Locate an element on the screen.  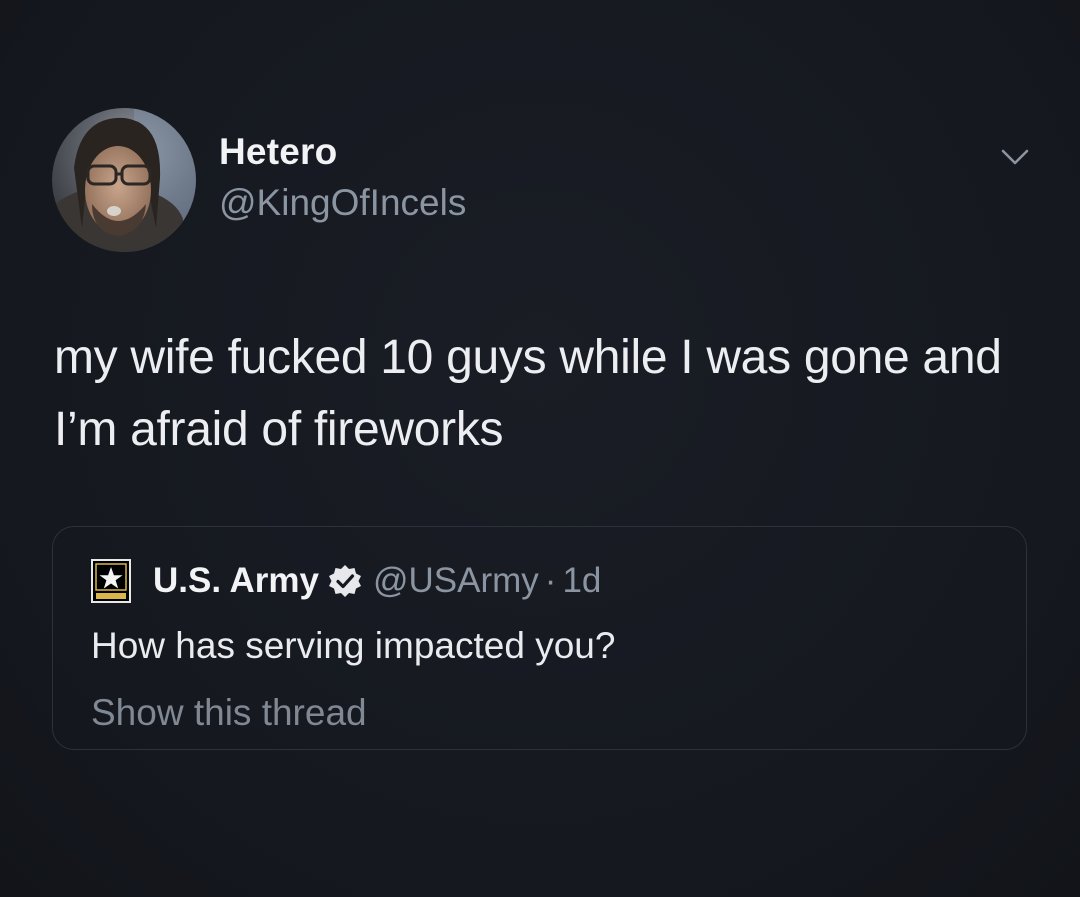
quoted-tweet-header: U.S. Army @USArmy · 1d is located at coordinates (346, 581).